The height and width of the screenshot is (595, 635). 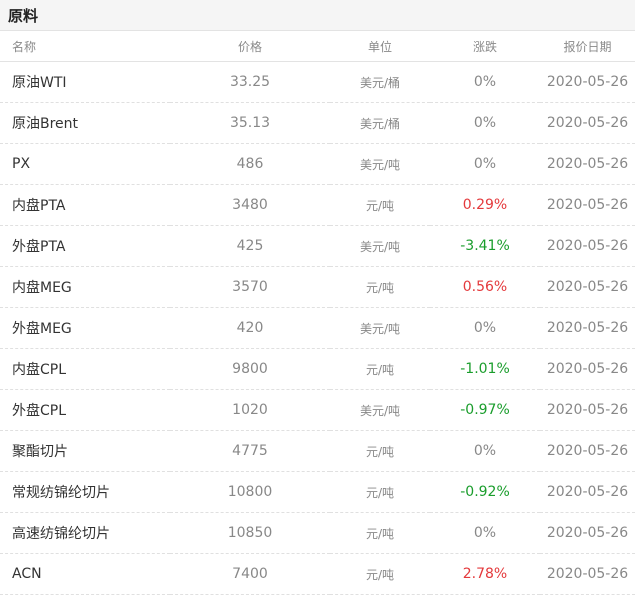 I want to click on table-row: 外盘MEG 420 美元/吨 0% 2020-05-26, so click(x=317, y=328).